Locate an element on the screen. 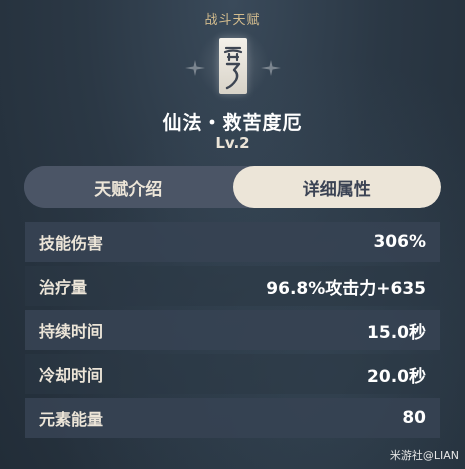  stat-row-duration: 持续时间 15.0秒 is located at coordinates (232, 330).